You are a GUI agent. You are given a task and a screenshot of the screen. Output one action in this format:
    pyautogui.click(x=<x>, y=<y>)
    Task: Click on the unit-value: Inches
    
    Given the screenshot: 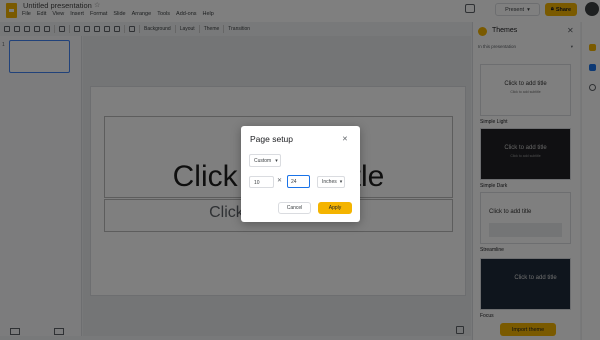 What is the action you would take?
    pyautogui.click(x=329, y=182)
    